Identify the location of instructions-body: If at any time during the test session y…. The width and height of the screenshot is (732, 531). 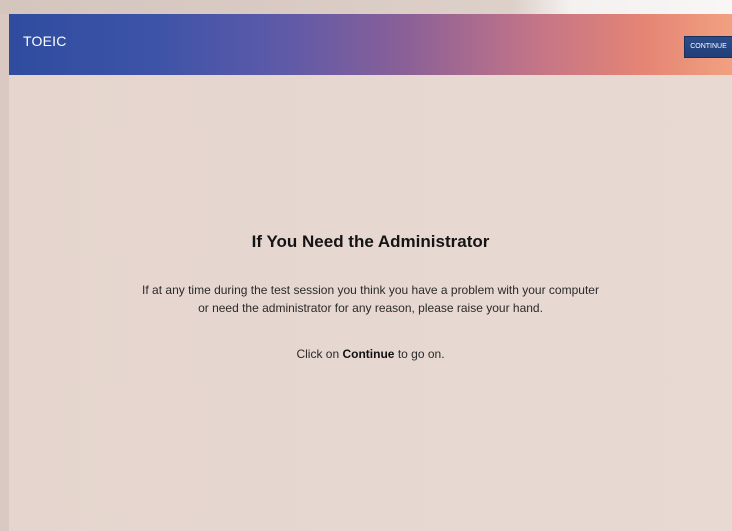
(370, 299).